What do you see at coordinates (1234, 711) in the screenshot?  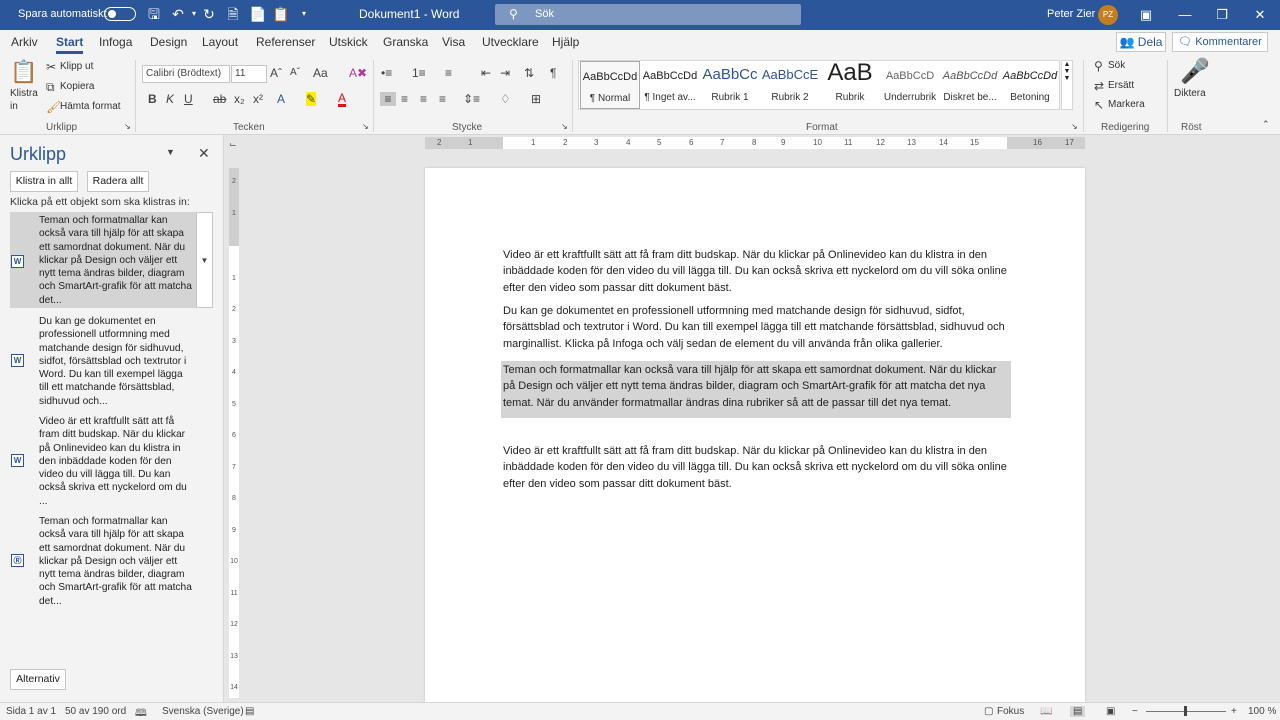 I see `zoom-in-icon: +` at bounding box center [1234, 711].